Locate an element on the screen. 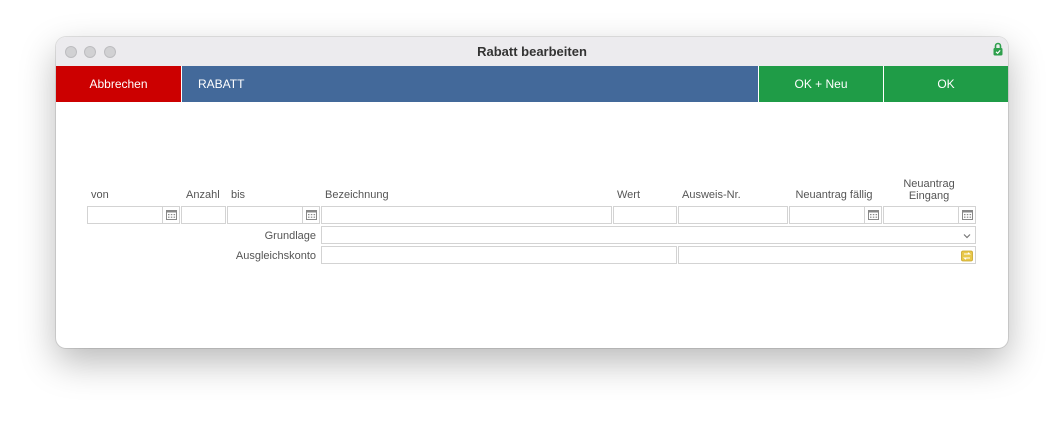 The height and width of the screenshot is (422, 1064). cancel-button: Abbrechen is located at coordinates (118, 84).